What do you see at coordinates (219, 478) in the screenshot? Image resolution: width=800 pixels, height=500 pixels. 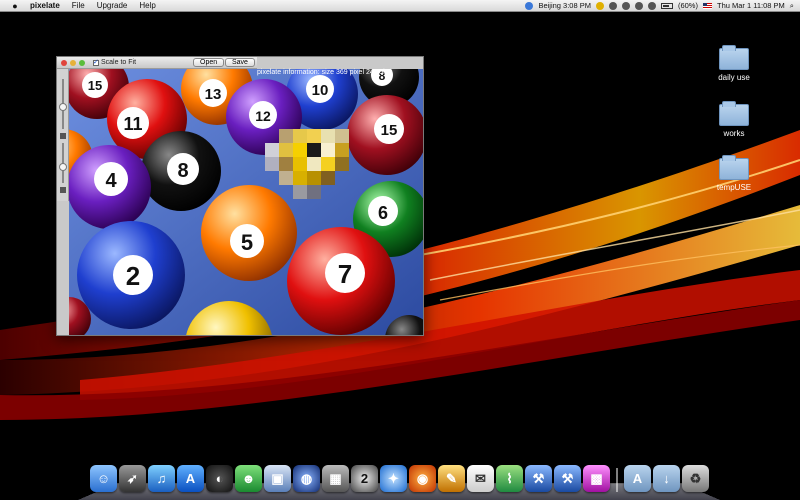 I see `dashboard-icon: ◐` at bounding box center [219, 478].